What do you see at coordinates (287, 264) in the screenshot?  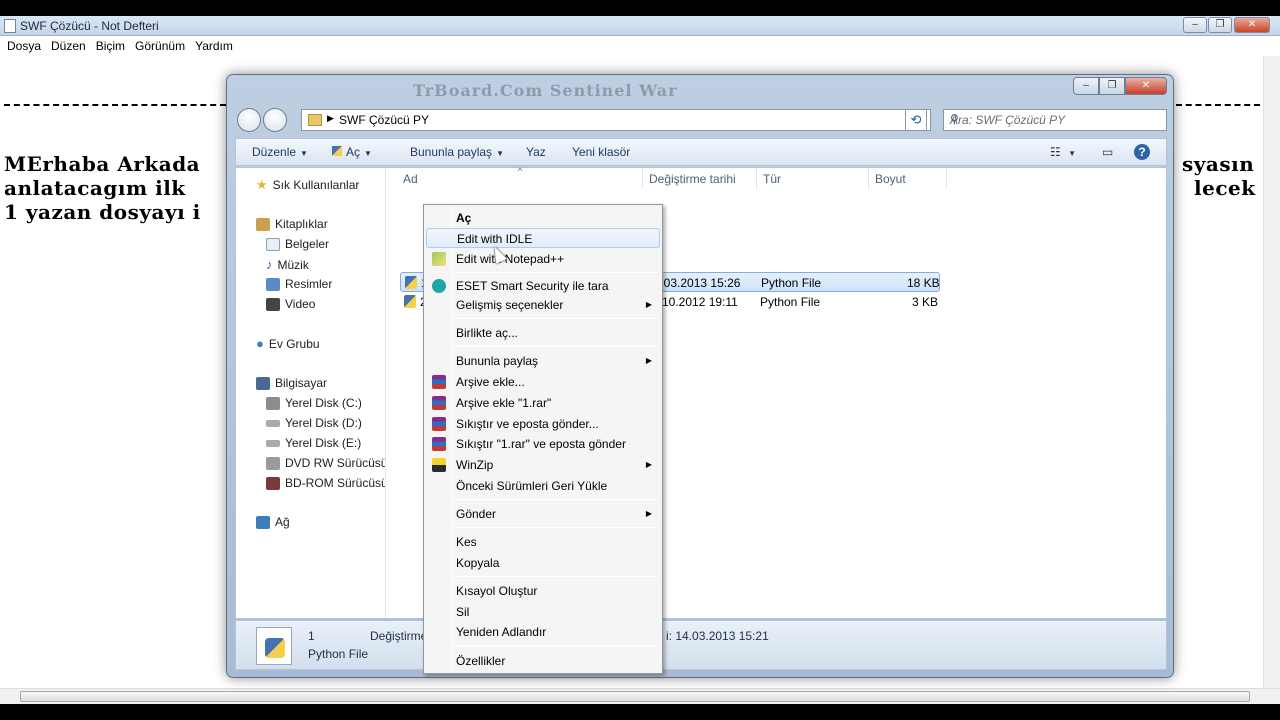 I see `nav-music: ♪ Müzik` at bounding box center [287, 264].